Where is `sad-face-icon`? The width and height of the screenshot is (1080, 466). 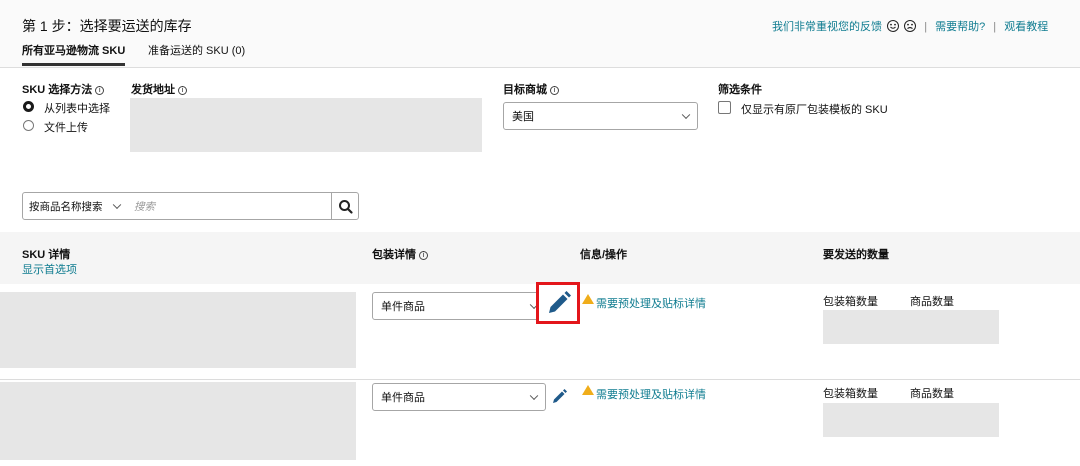
sad-face-icon is located at coordinates (910, 26).